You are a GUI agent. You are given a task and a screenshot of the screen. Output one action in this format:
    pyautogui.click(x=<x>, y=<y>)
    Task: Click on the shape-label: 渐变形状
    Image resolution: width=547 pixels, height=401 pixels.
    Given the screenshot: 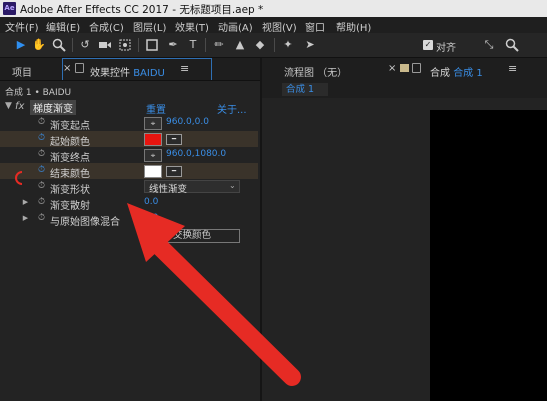 What is the action you would take?
    pyautogui.click(x=70, y=190)
    